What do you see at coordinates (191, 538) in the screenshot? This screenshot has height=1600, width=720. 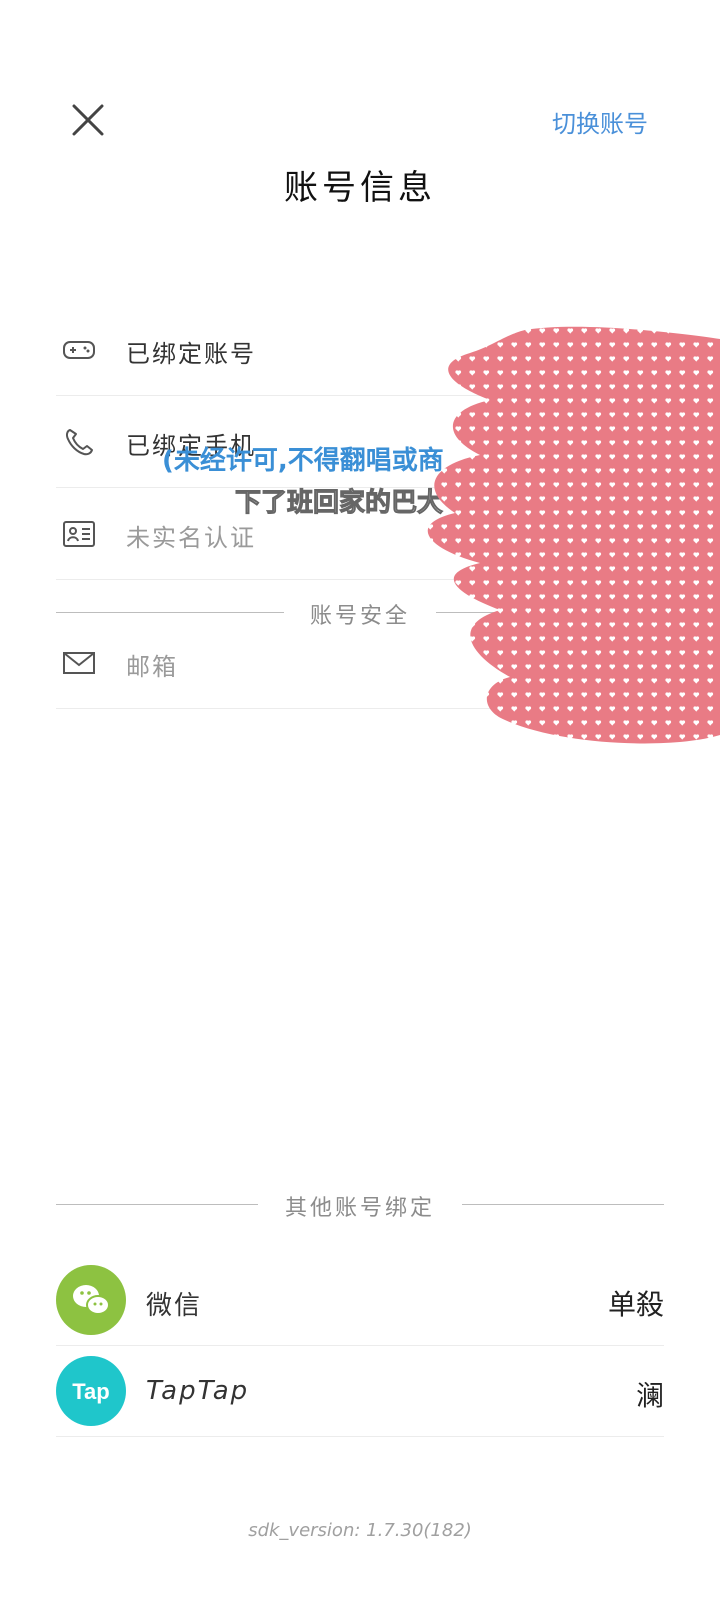 I see `real-name-label: 未实名认证` at bounding box center [191, 538].